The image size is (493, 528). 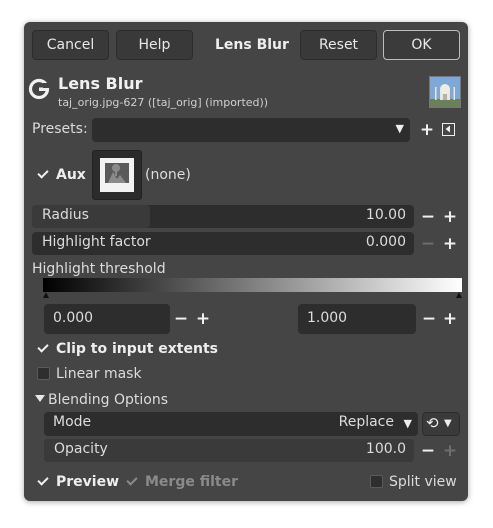 I want to click on aux-value: (none), so click(x=168, y=175).